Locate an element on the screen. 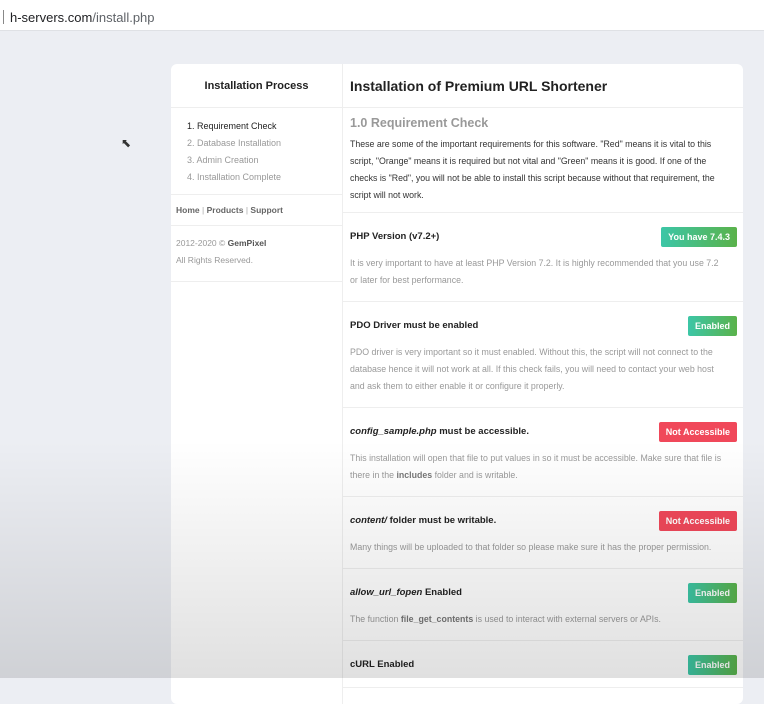  mouse-pointer-icon: ⬉ is located at coordinates (126, 143).